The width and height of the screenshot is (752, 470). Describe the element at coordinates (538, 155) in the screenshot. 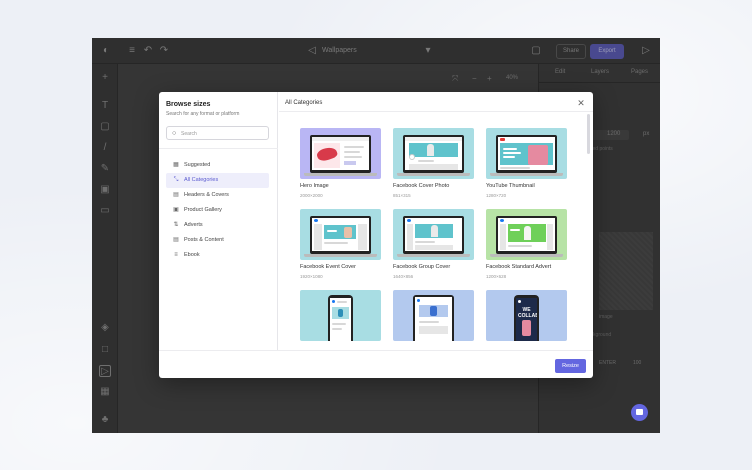

I see `people-photo` at that location.